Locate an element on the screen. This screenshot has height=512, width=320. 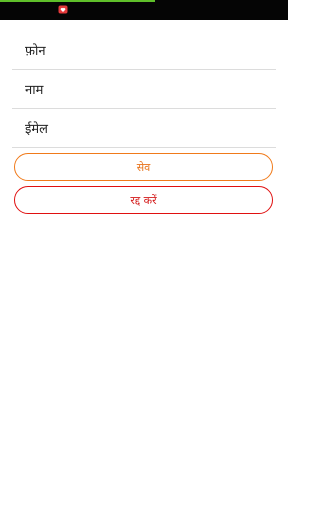
save-button-label: सेव is located at coordinates (143, 167).